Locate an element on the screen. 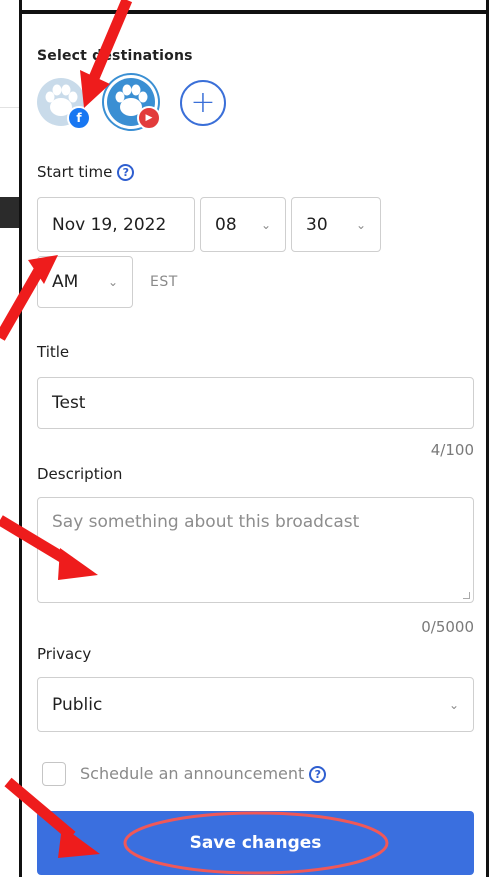 The image size is (499, 877). title-value: Test is located at coordinates (69, 403).